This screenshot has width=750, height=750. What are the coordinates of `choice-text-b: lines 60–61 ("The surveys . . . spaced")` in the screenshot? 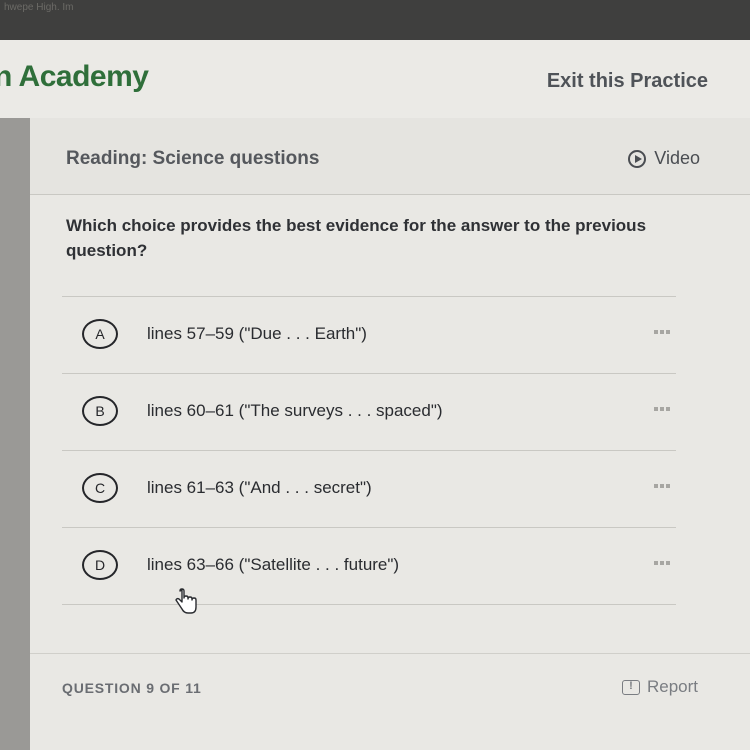 It's located at (295, 411).